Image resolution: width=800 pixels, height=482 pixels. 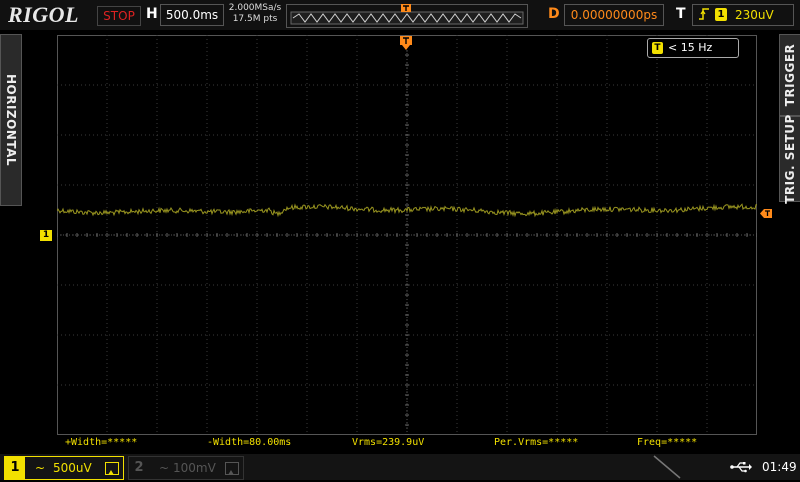 What do you see at coordinates (766, 213) in the screenshot?
I see `trigger-level-marker-icon` at bounding box center [766, 213].